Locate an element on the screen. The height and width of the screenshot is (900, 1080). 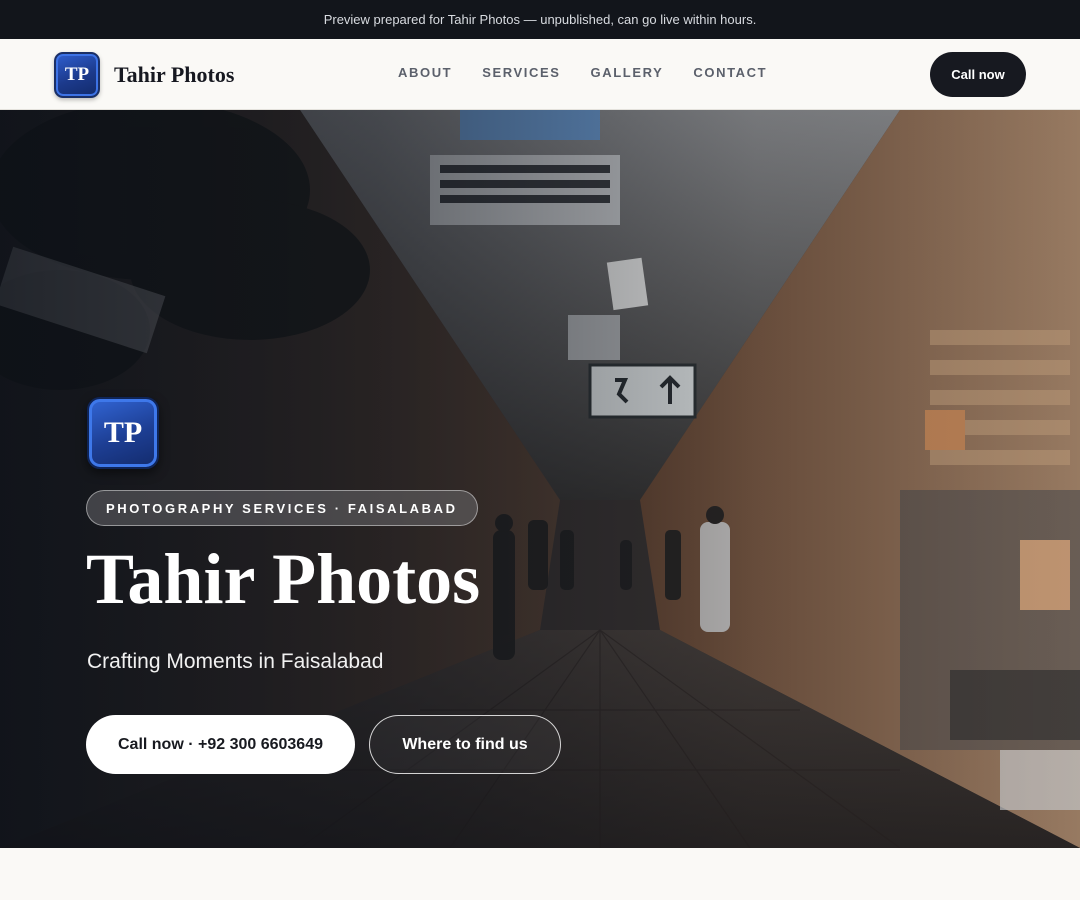
hero-tagline-badge: PHOTOGRAPHY SERVICES · FAISALABAD is located at coordinates (282, 508).